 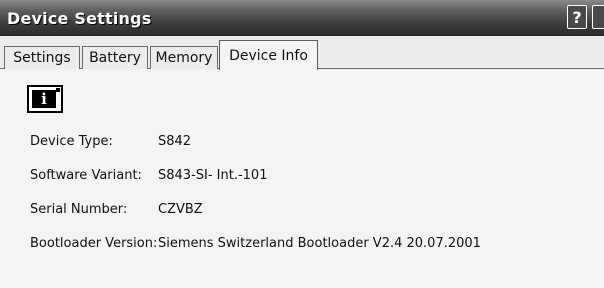 I want to click on device-type-label: Device Type:, so click(x=71, y=141).